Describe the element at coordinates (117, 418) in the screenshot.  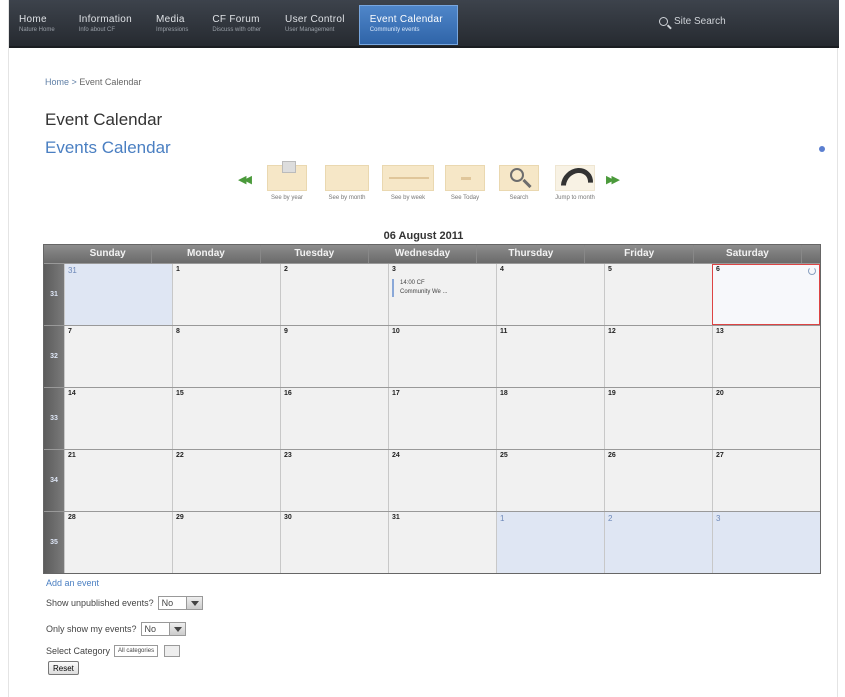
I see `calendar-day: 14` at that location.